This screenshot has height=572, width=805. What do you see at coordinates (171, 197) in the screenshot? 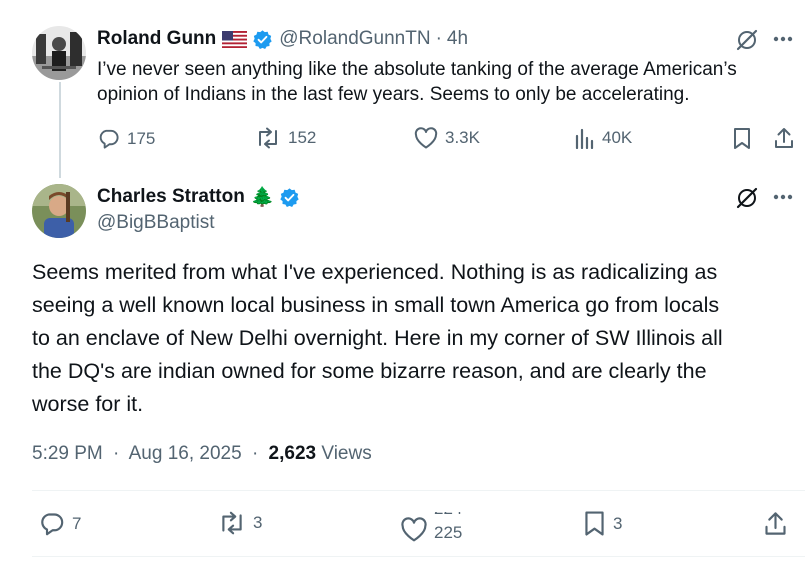
I see `author-name: Charles Stratton` at bounding box center [171, 197].